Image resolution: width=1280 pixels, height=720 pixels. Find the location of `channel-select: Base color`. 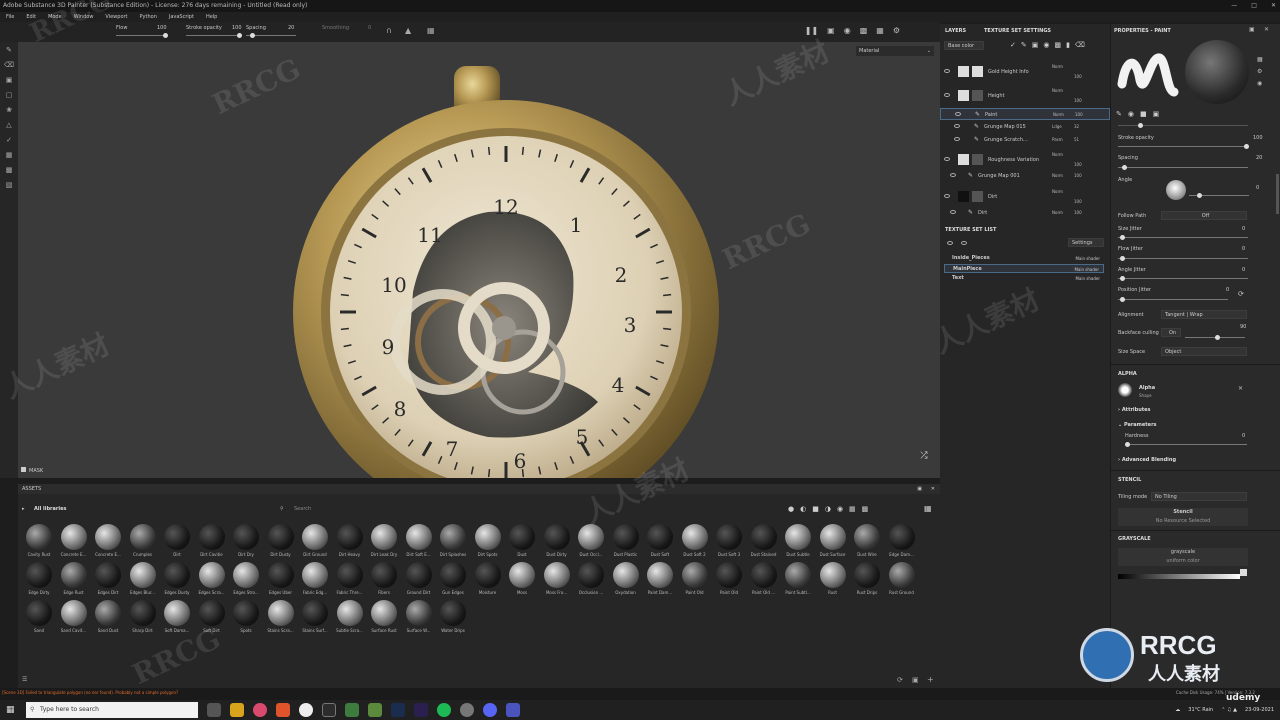

channel-select: Base color is located at coordinates (964, 45).